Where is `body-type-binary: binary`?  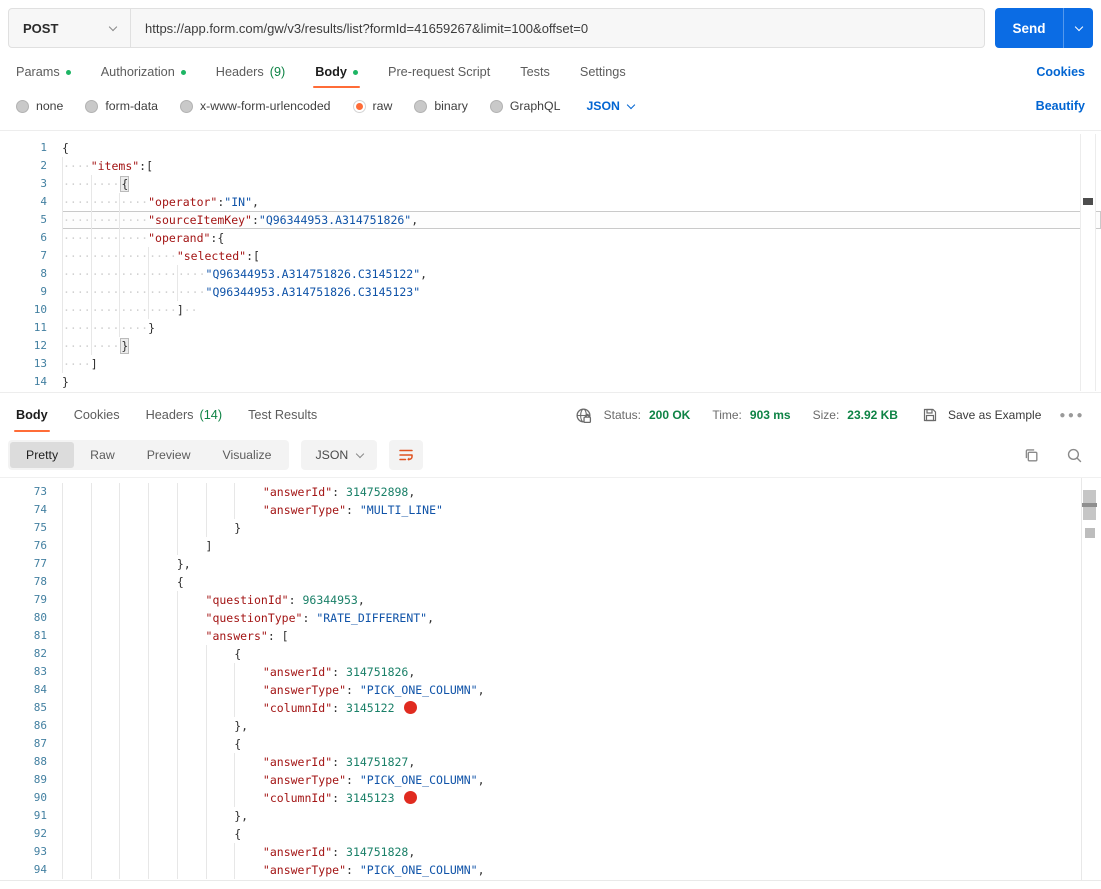 body-type-binary: binary is located at coordinates (441, 106).